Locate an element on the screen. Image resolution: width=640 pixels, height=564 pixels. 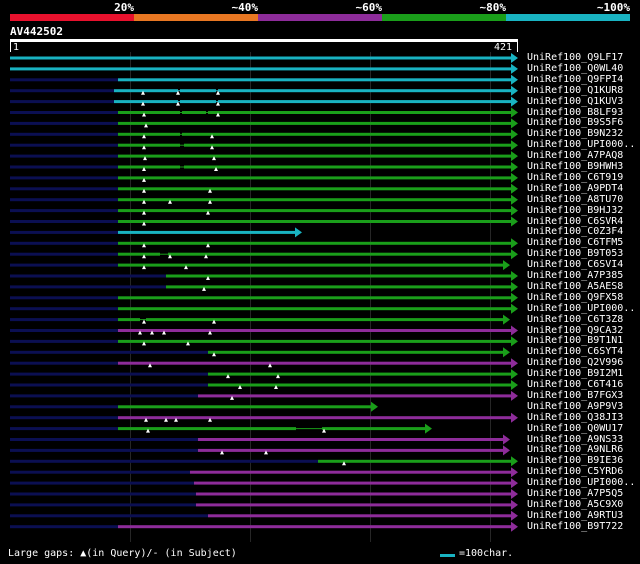
hit-label: UniRef100_C5YRD6 is located at coordinates (575, 471).